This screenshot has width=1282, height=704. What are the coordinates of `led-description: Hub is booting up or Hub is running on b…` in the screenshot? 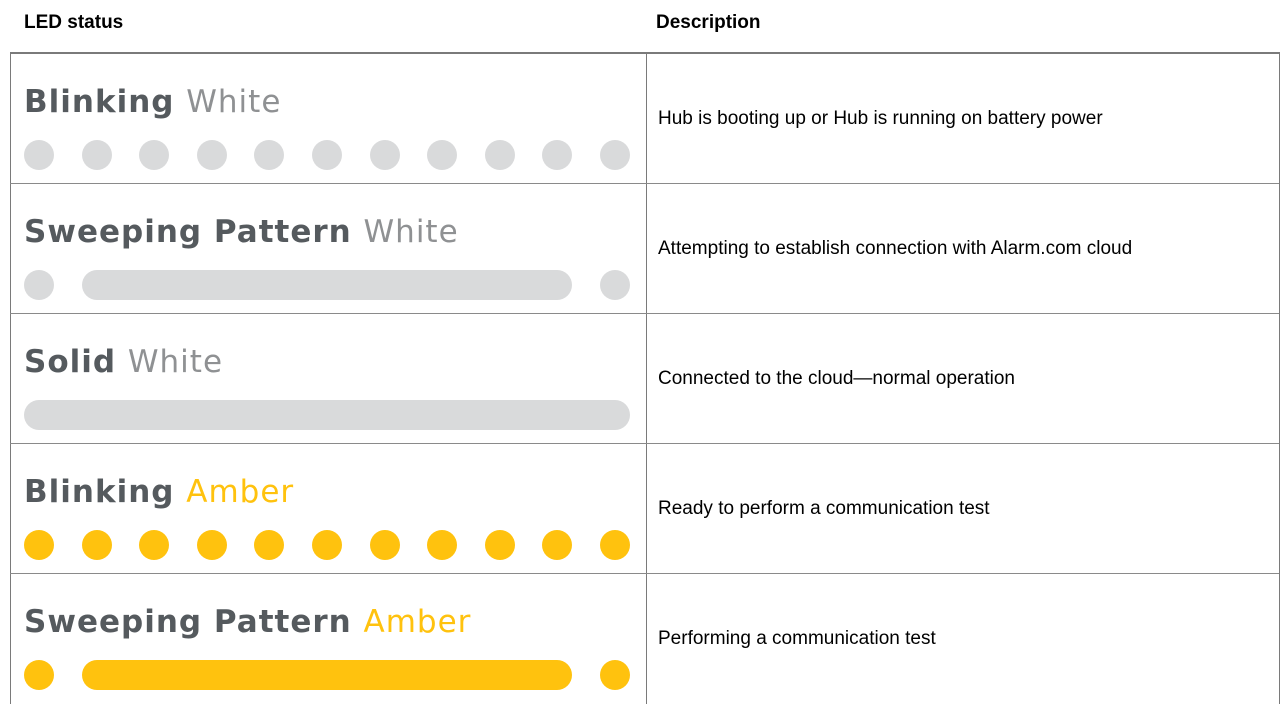 It's located at (880, 118).